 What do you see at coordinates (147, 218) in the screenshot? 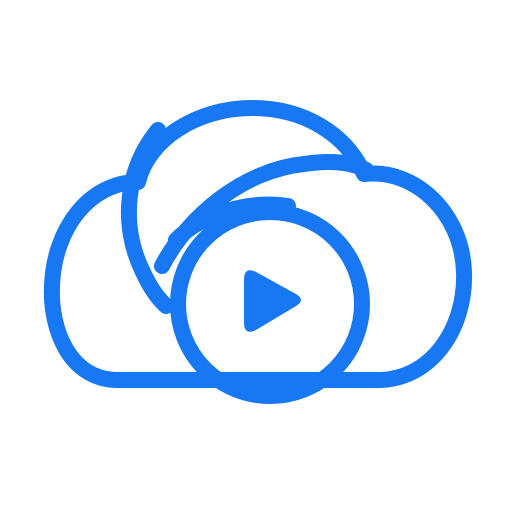
I see `cloud-swoosh` at bounding box center [147, 218].